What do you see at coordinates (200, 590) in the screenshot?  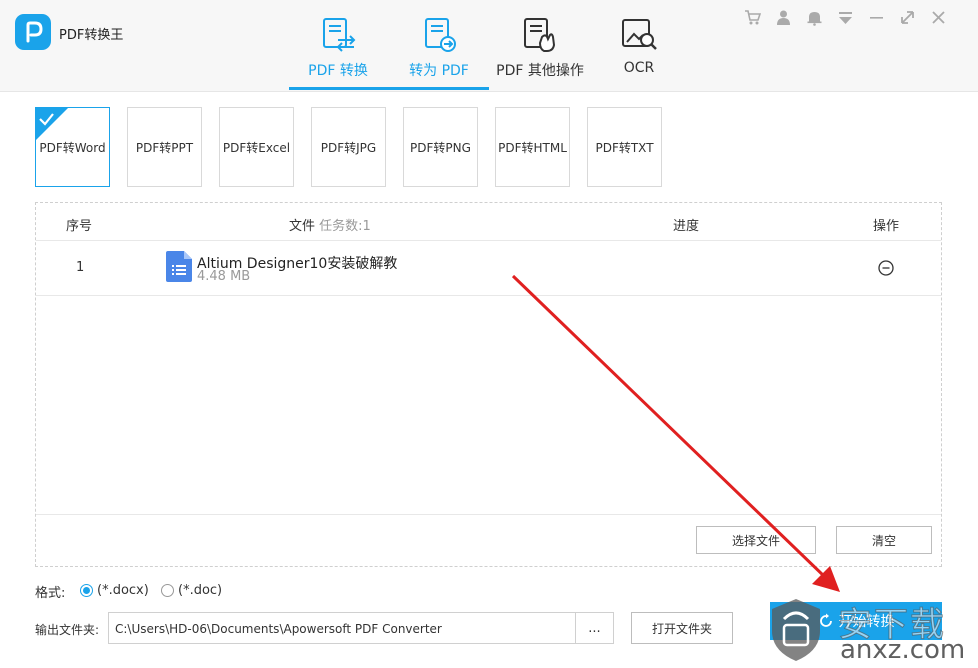 I see `radio-label: (*.doc)` at bounding box center [200, 590].